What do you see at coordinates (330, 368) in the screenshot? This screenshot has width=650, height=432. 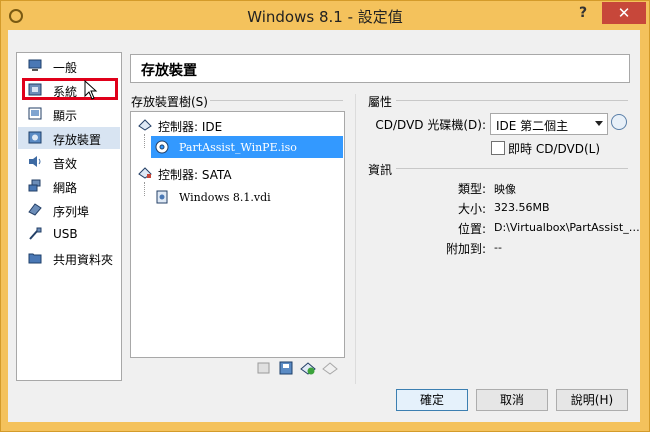 I see `remove-attachment-icon` at bounding box center [330, 368].